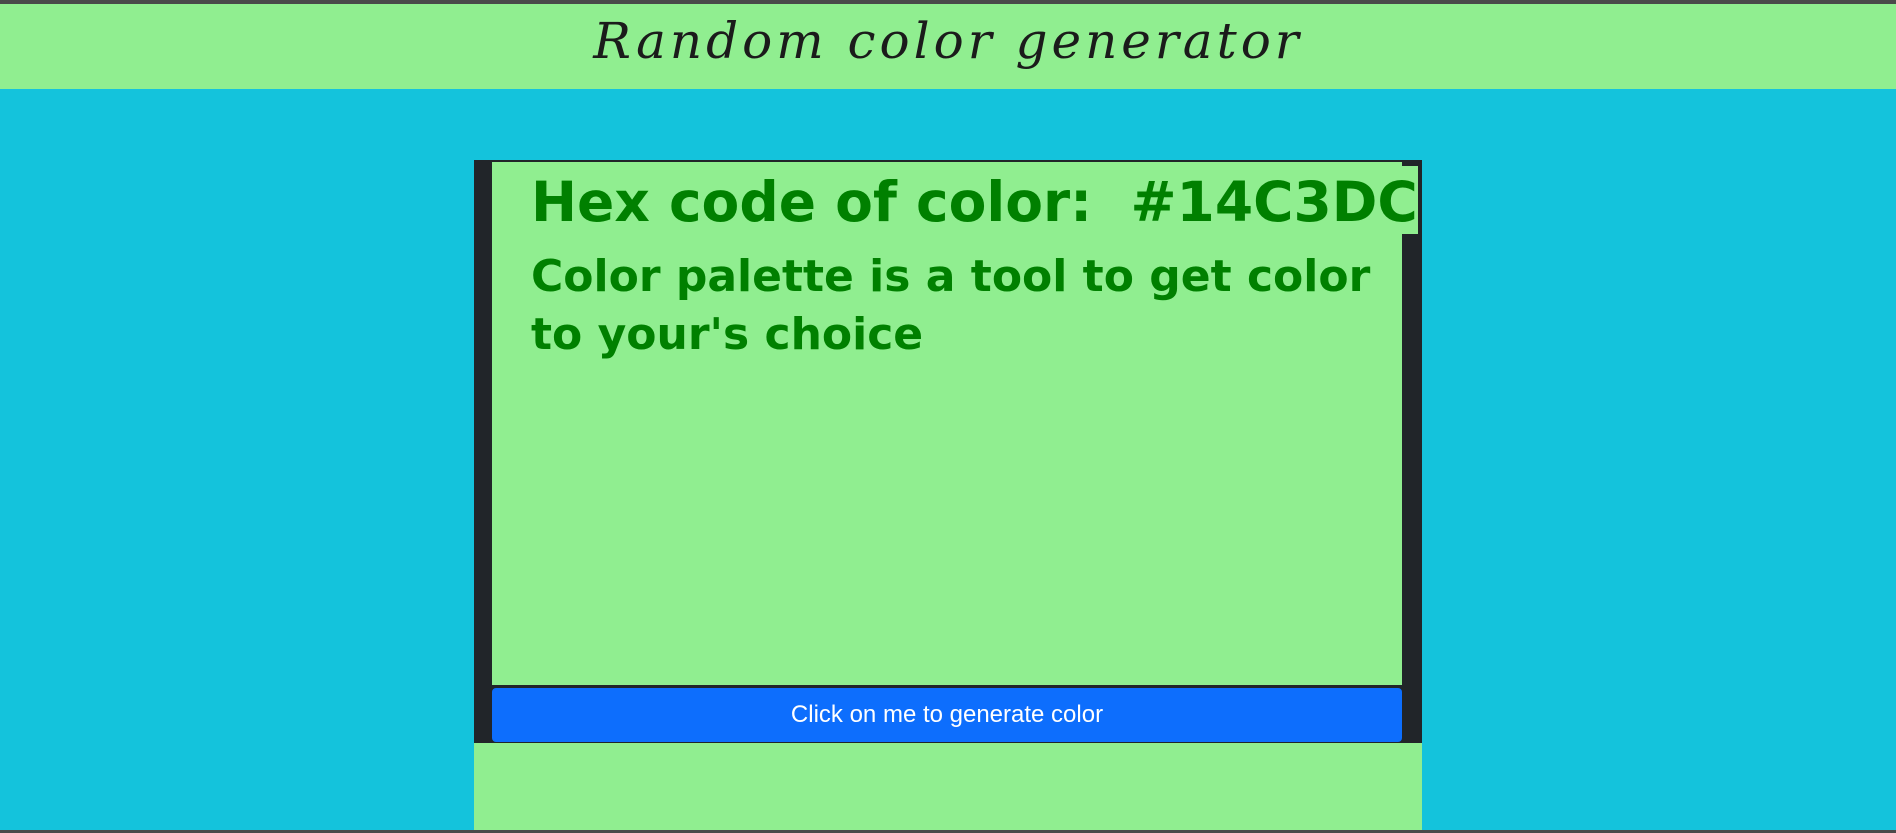 The height and width of the screenshot is (833, 1896). Describe the element at coordinates (948, 41) in the screenshot. I see `page-title: Random color generator` at that location.